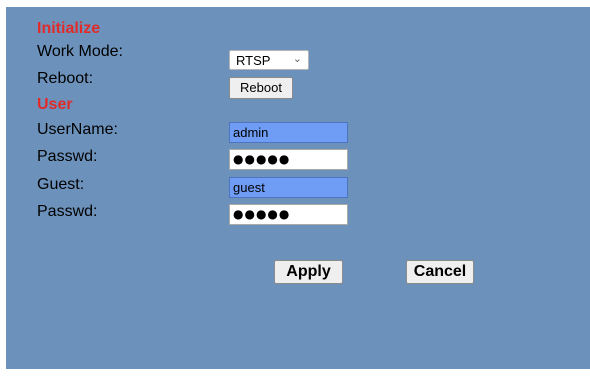  Describe the element at coordinates (308, 272) in the screenshot. I see `apply-button: Apply` at that location.